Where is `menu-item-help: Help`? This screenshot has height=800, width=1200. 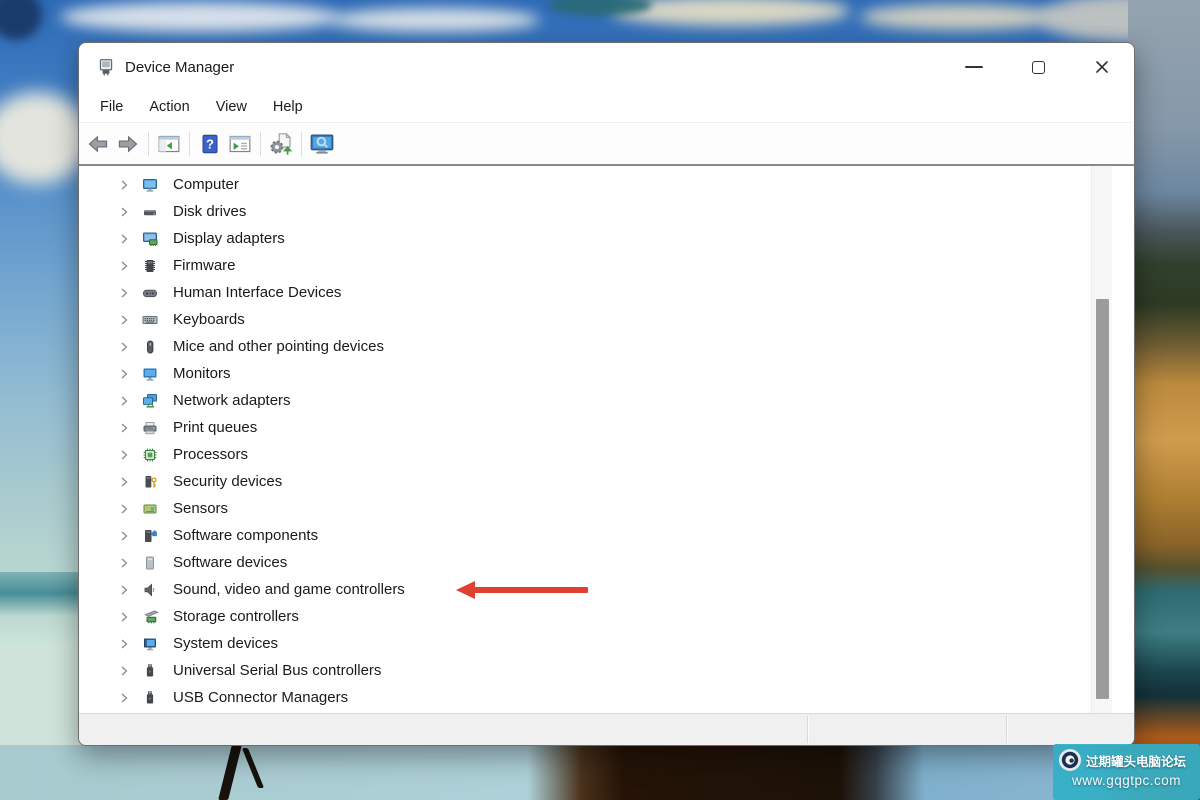 menu-item-help: Help is located at coordinates (288, 107).